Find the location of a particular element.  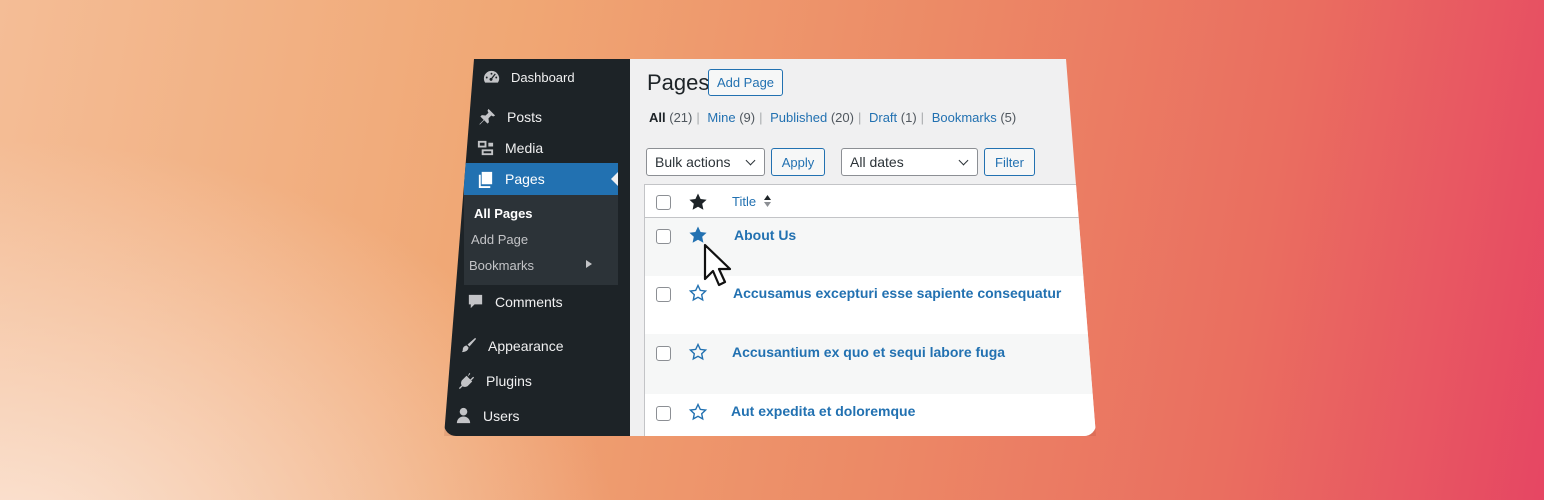

sidebar-item-posts: Posts is located at coordinates (510, 116).